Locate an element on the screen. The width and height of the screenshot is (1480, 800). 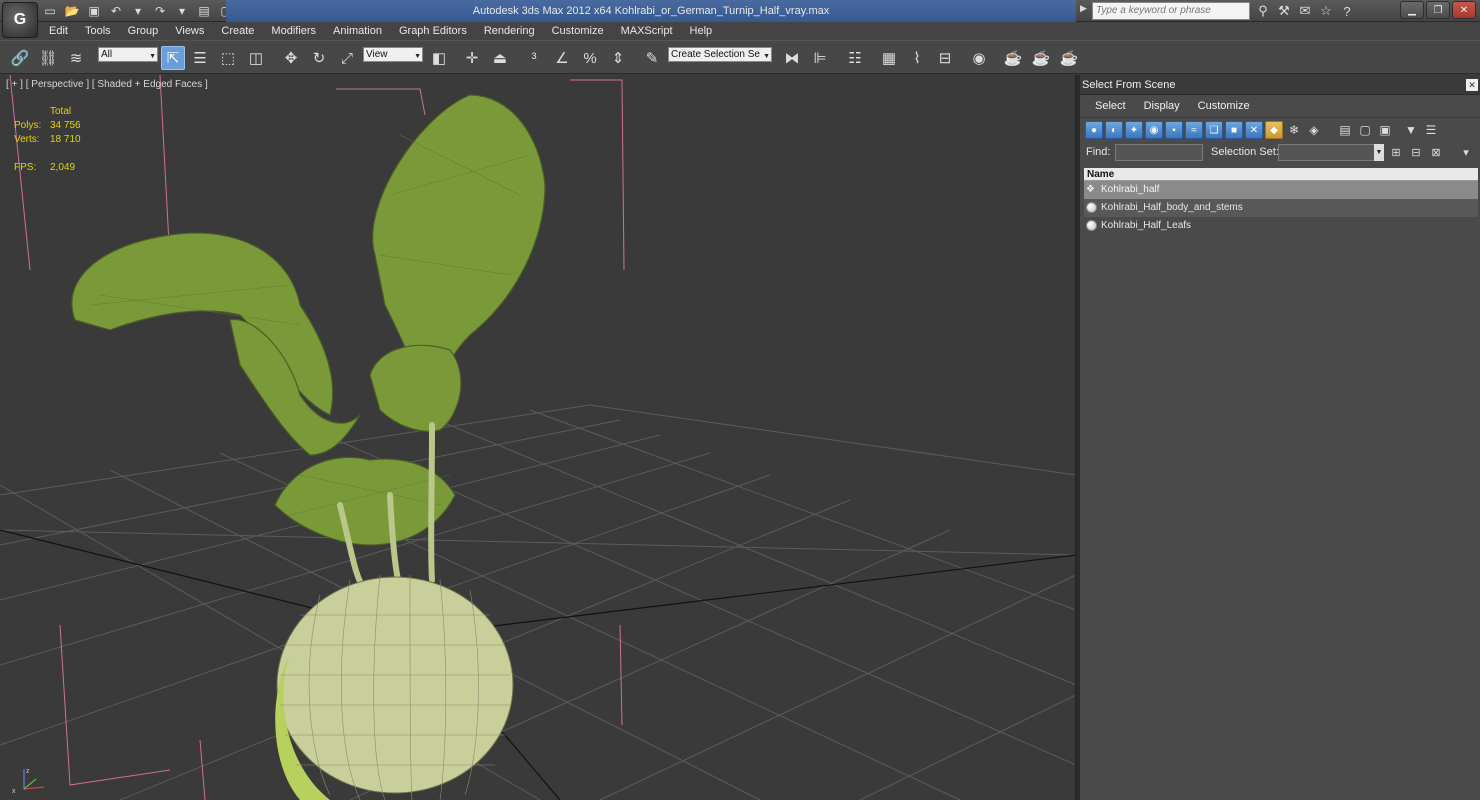
display-geometry-icon: ● is located at coordinates (1094, 130).